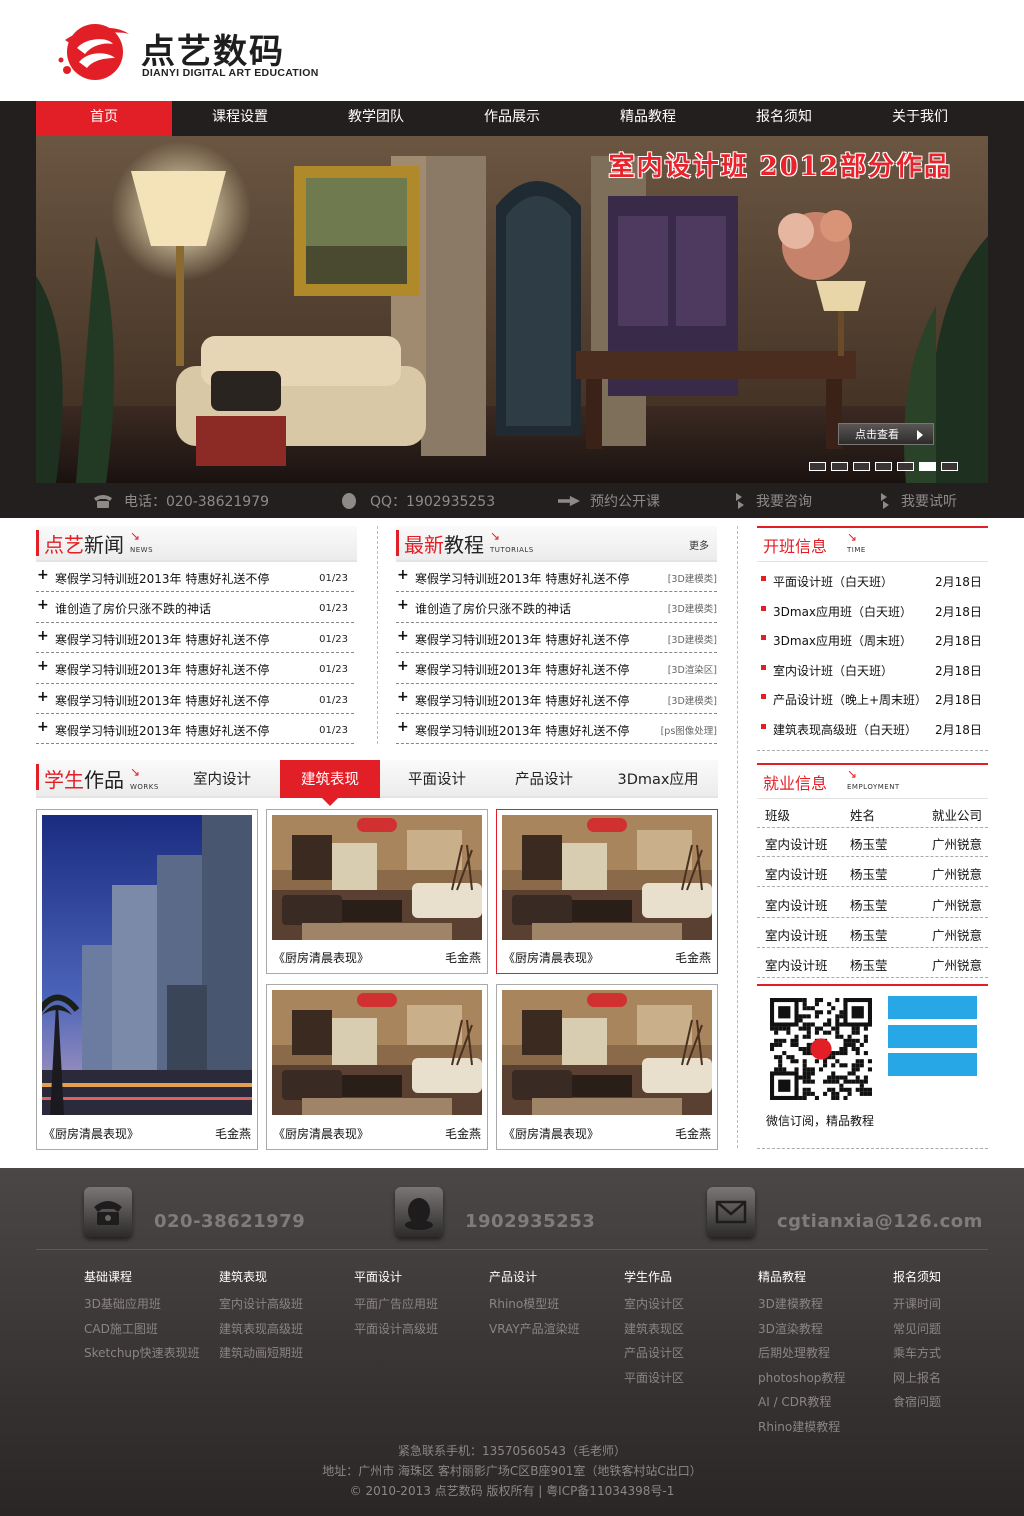 Image resolution: width=1024 pixels, height=1516 pixels. What do you see at coordinates (534, 1307) in the screenshot?
I see `footer-link: Rhino模型班` at bounding box center [534, 1307].